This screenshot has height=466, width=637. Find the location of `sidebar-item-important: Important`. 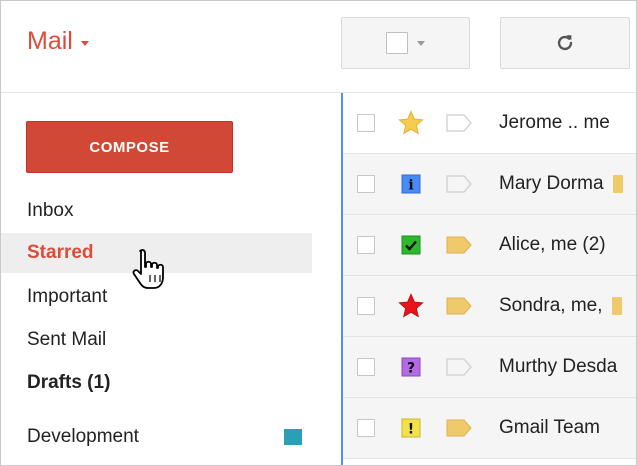

sidebar-item-important: Important is located at coordinates (156, 297).